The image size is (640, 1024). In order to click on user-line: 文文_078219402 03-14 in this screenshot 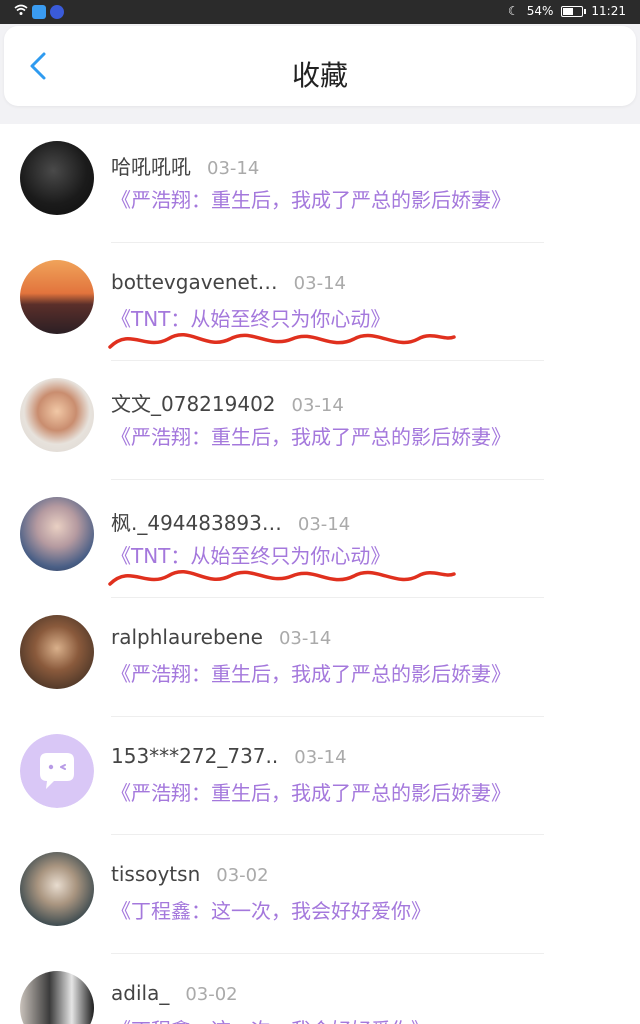, I will do `click(227, 402)`.